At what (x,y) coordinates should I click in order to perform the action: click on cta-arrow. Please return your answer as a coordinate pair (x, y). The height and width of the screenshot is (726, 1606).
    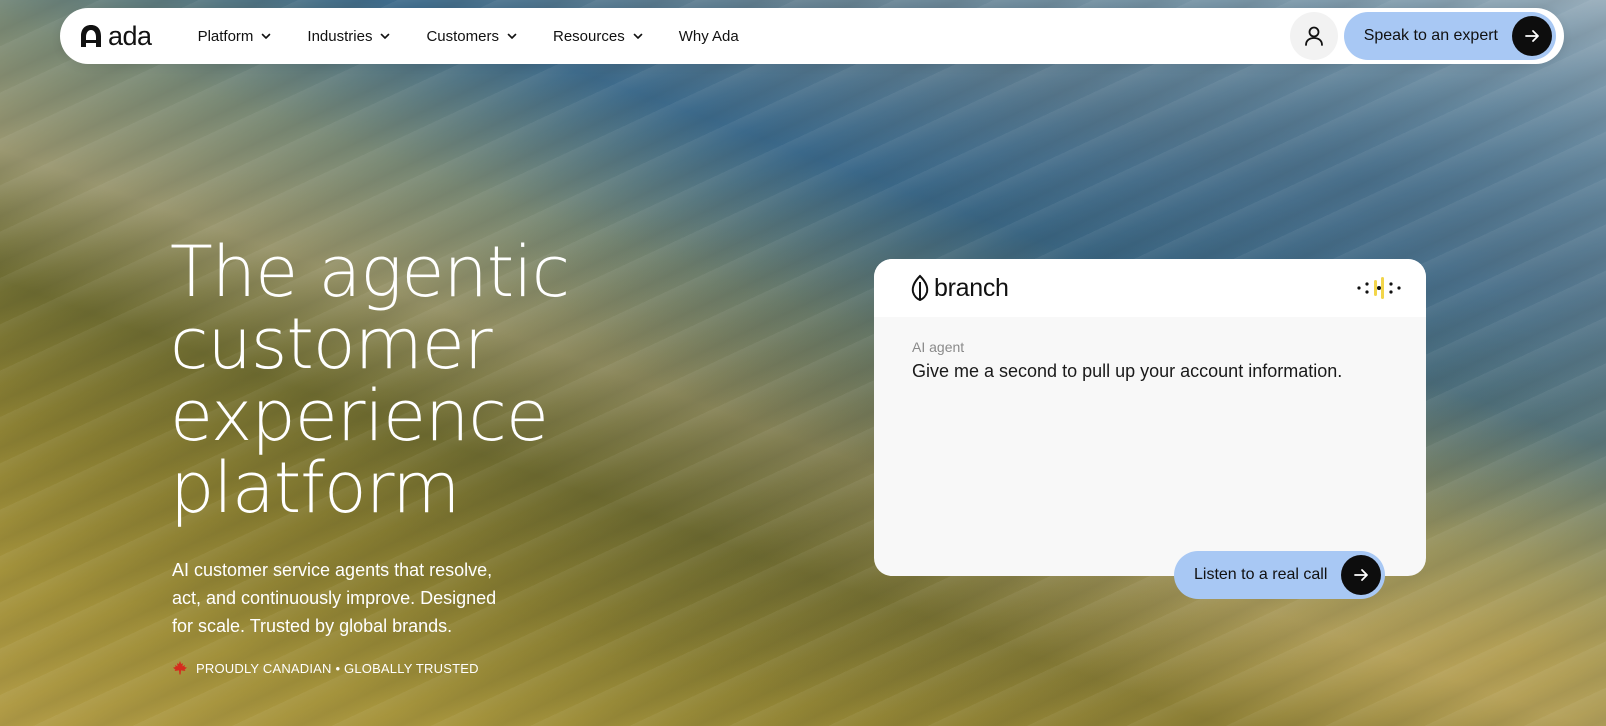
    Looking at the image, I should click on (1532, 36).